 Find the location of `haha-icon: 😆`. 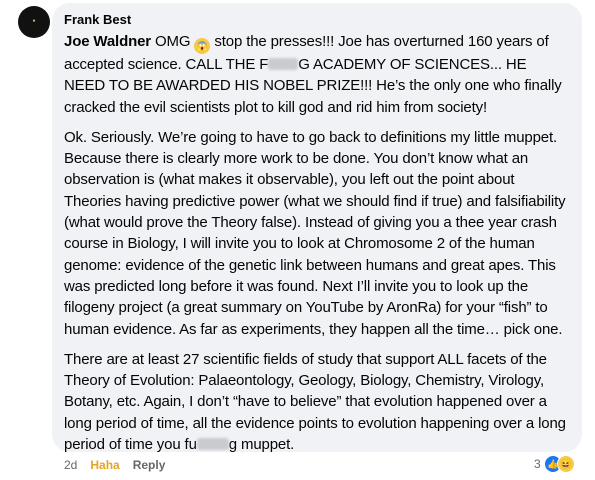

haha-icon: 😆 is located at coordinates (565, 464).